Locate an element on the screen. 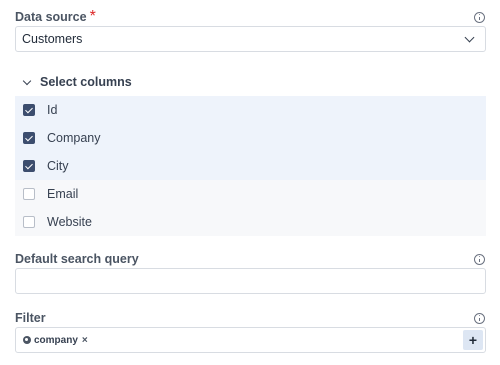 This screenshot has height=365, width=500. checkbox-email is located at coordinates (29, 194).